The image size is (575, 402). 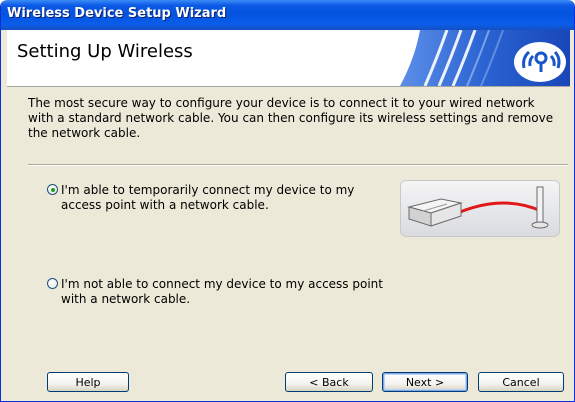 I want to click on page-title: Setting Up Wireless, so click(x=105, y=51).